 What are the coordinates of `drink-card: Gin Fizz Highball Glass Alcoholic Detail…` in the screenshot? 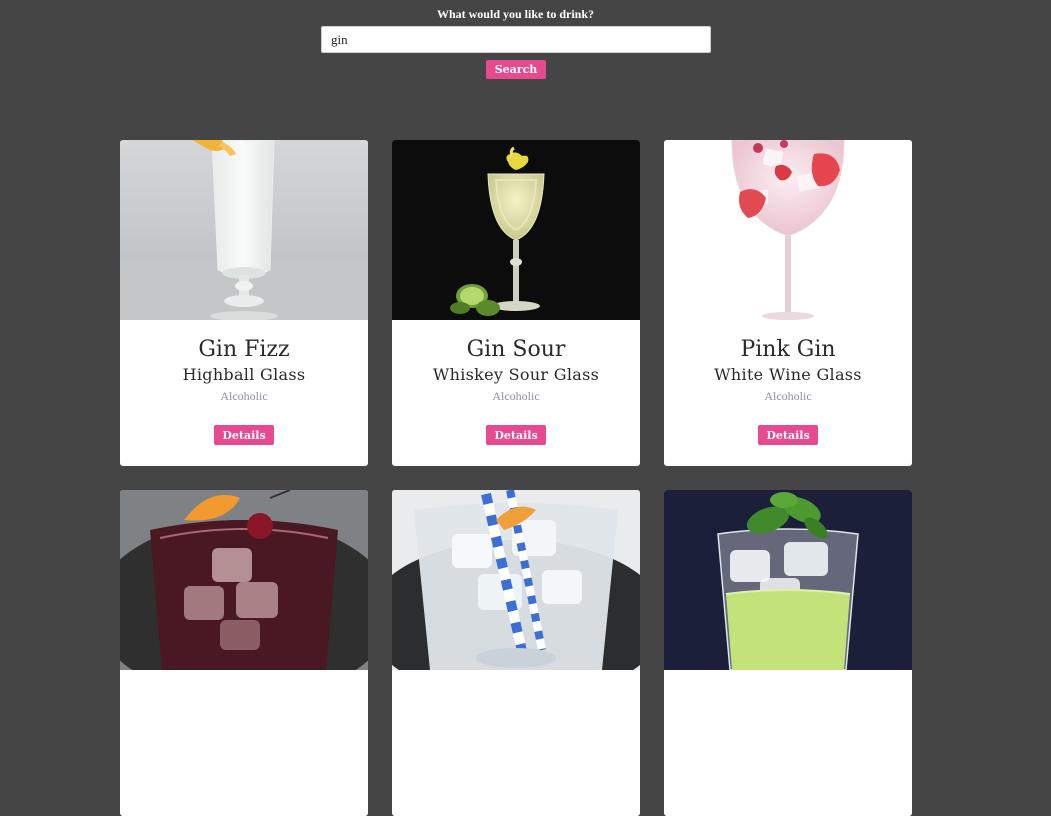 It's located at (244, 303).